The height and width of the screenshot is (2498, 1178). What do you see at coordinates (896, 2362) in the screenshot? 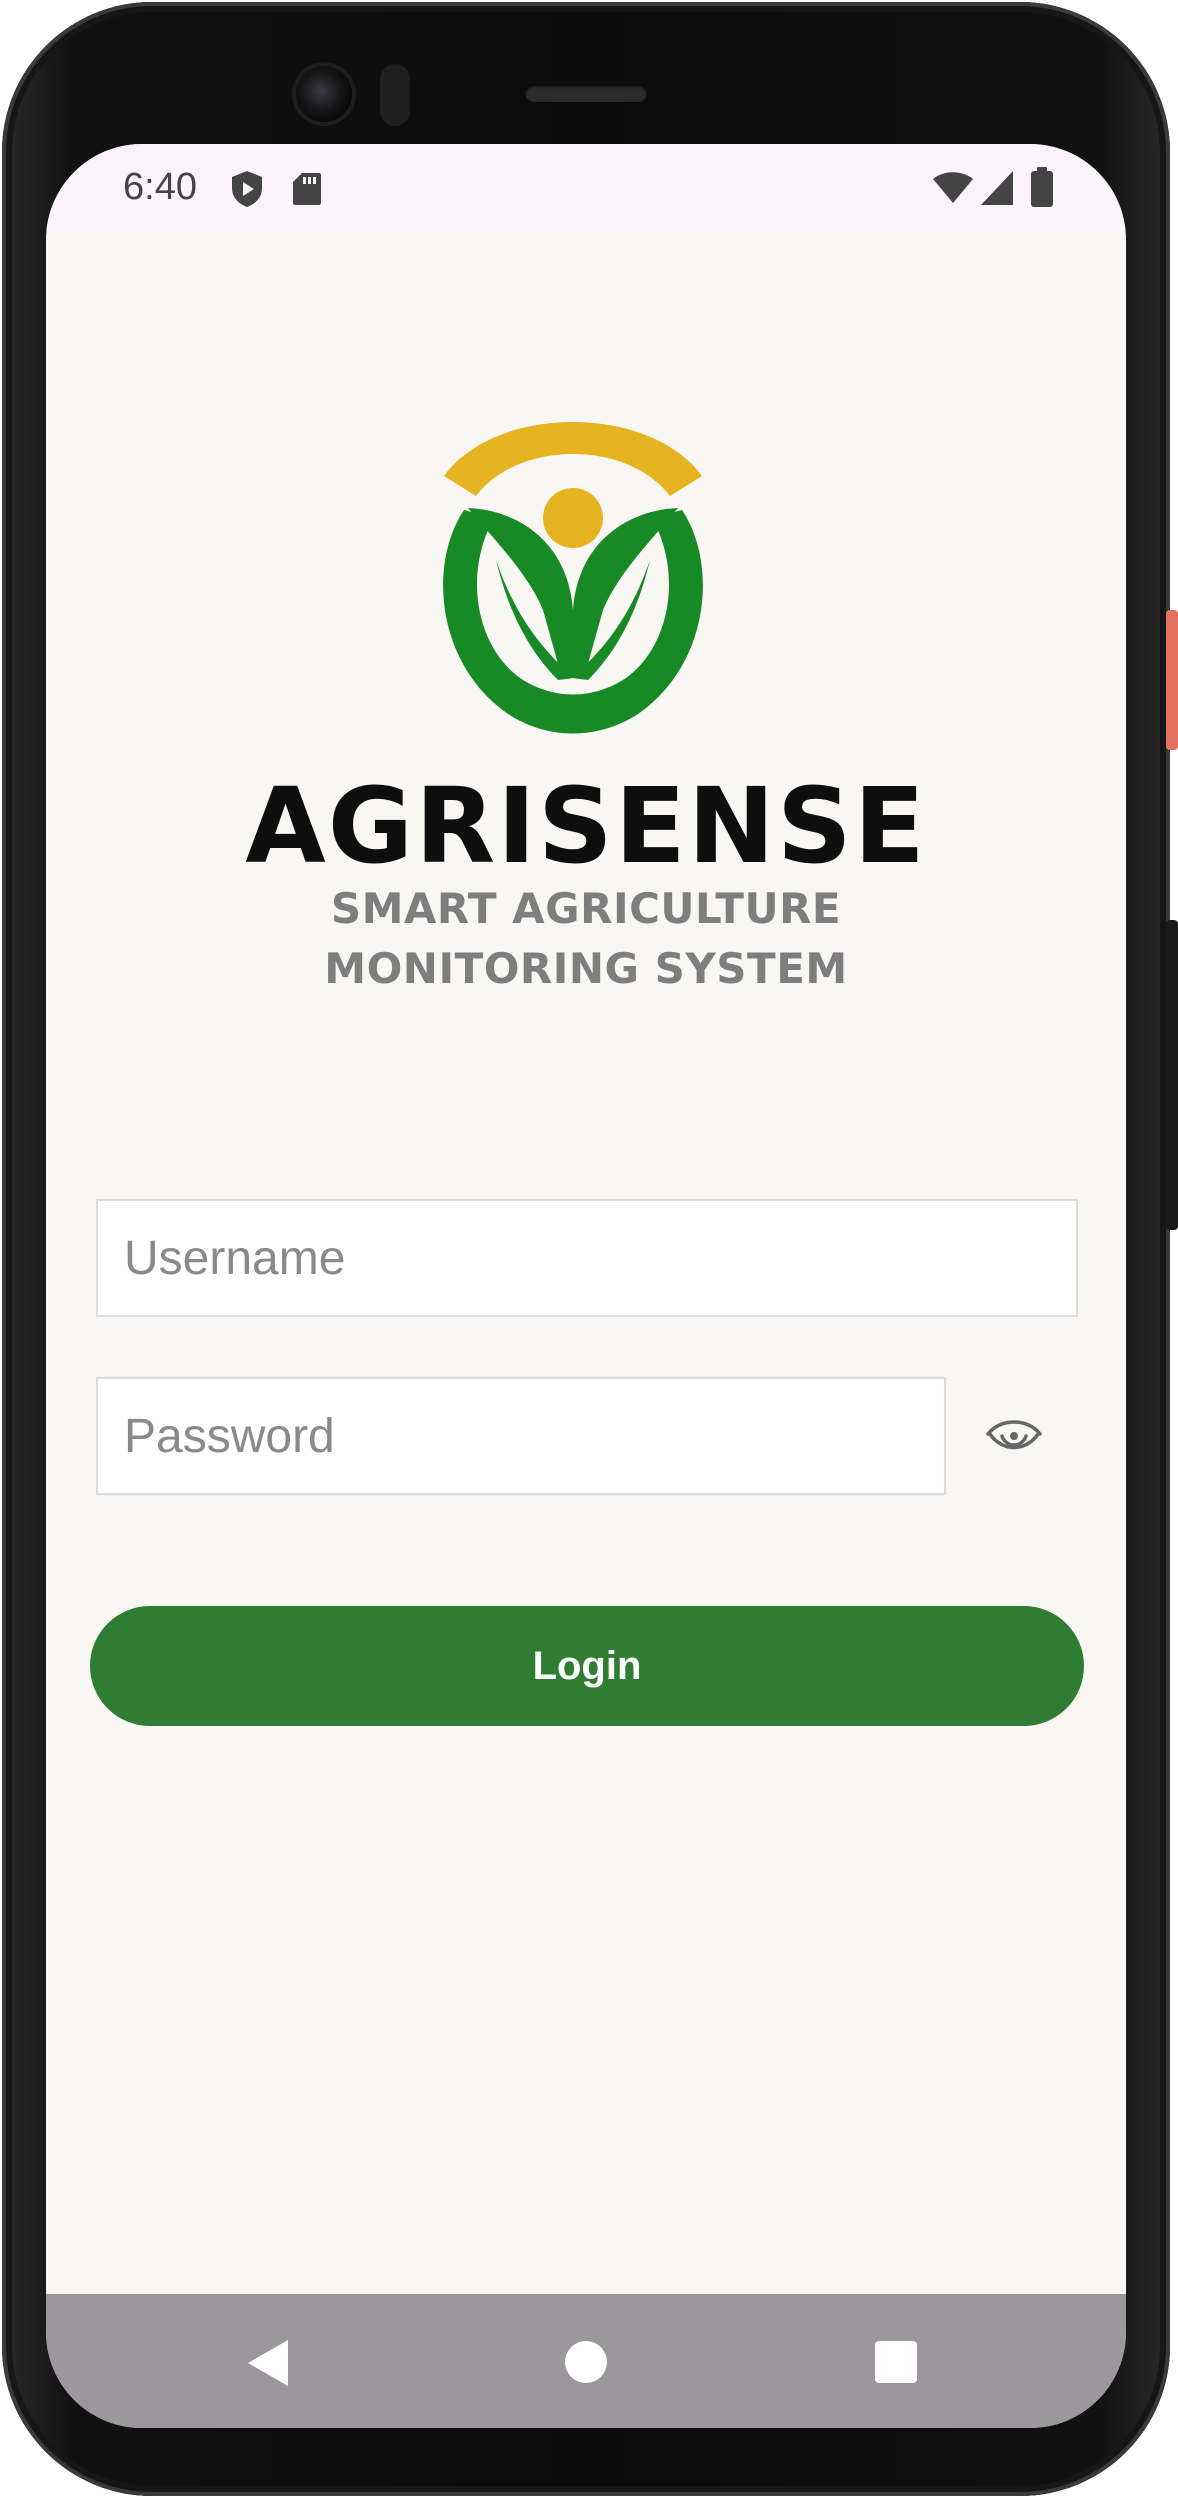
I see `recents-icon` at bounding box center [896, 2362].